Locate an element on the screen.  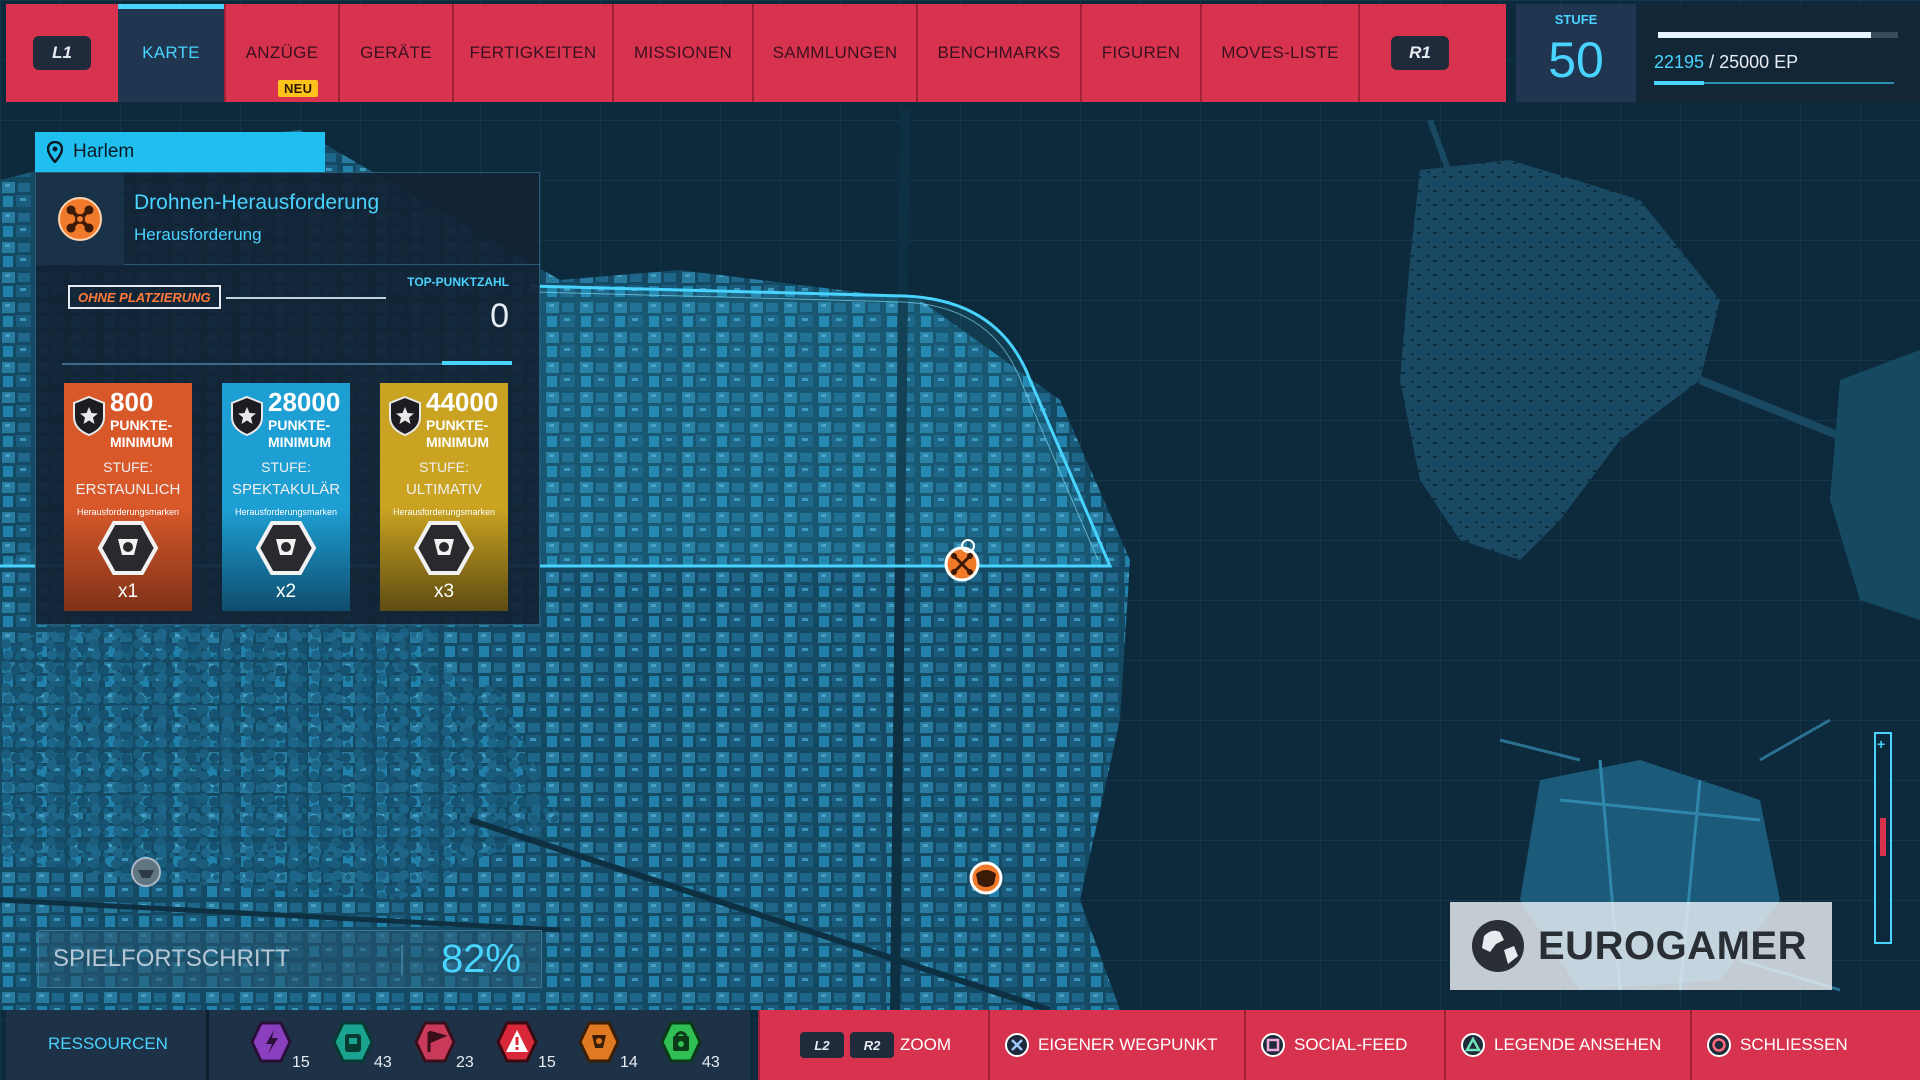
resource-landmark: 23 is located at coordinates (444, 1045).